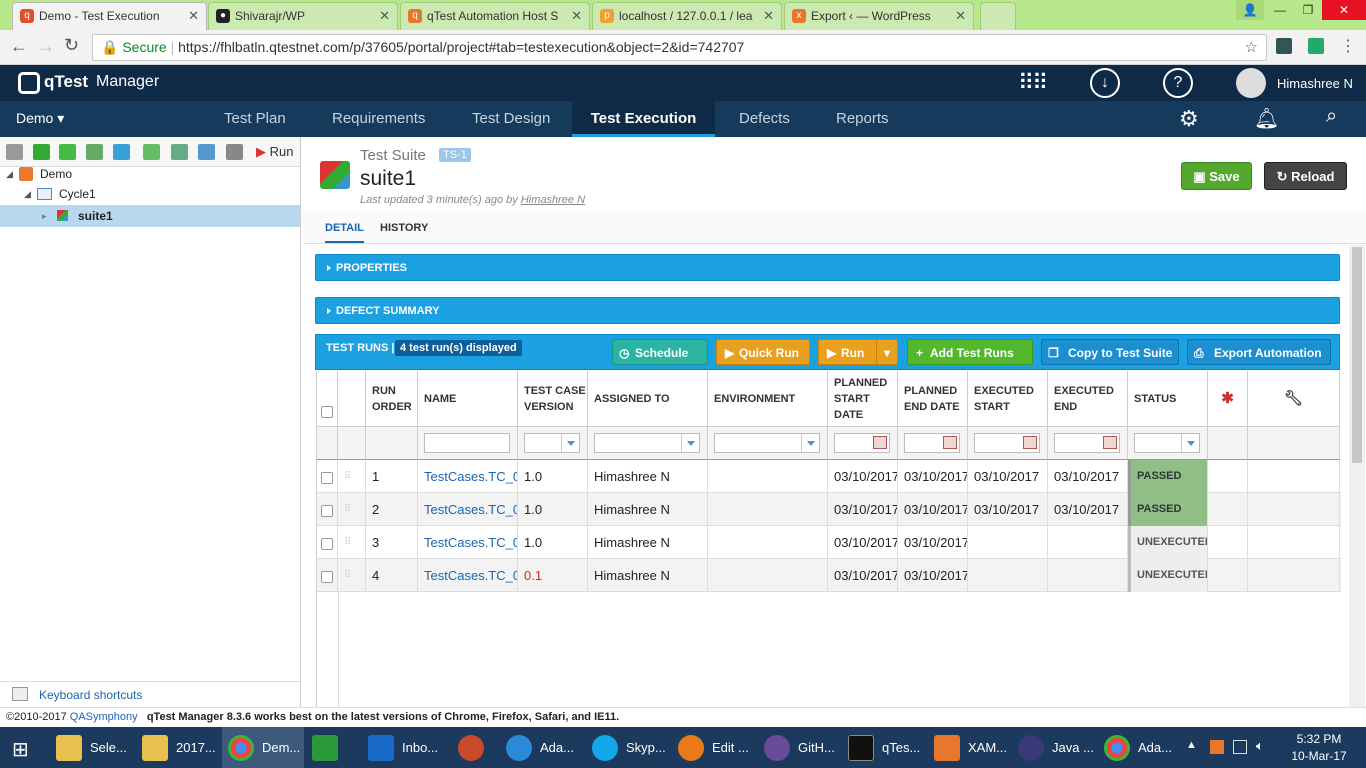  I want to click on executed-start-filter, so click(1007, 443).